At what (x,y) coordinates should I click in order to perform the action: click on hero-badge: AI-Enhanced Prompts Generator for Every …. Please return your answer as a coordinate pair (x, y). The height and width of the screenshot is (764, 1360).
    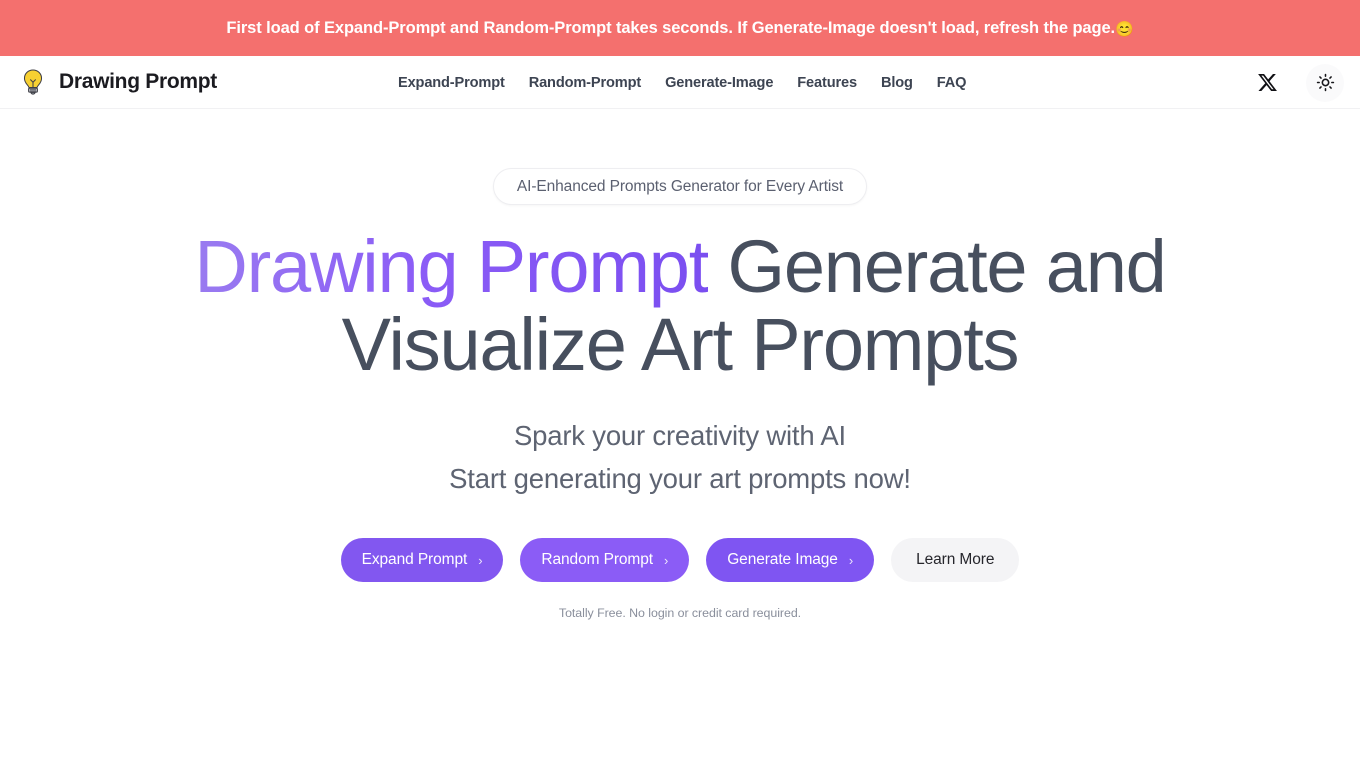
    Looking at the image, I should click on (680, 186).